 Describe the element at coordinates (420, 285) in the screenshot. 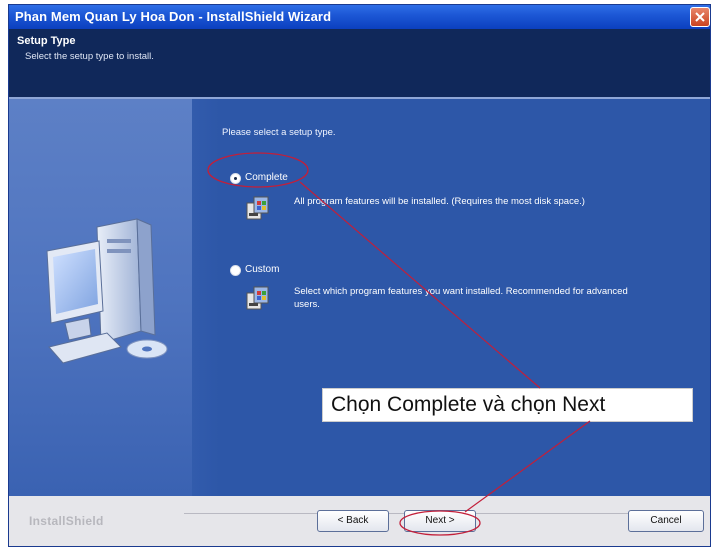

I see `annotation-pointer-complete` at that location.